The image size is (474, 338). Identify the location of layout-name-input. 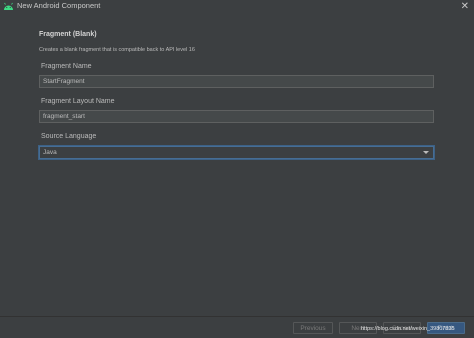
(236, 116).